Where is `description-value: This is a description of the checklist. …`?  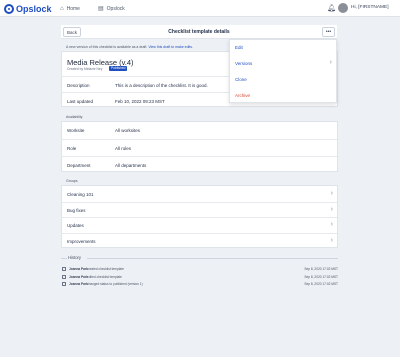 description-value: This is a description of the checklist. … is located at coordinates (161, 85).